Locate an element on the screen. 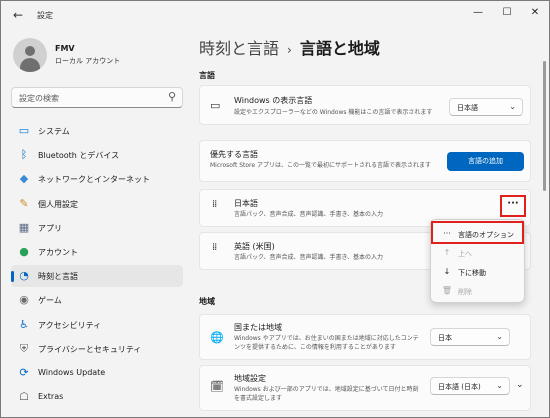 The image size is (550, 418). context-menu-label: 上へ is located at coordinates (465, 254).